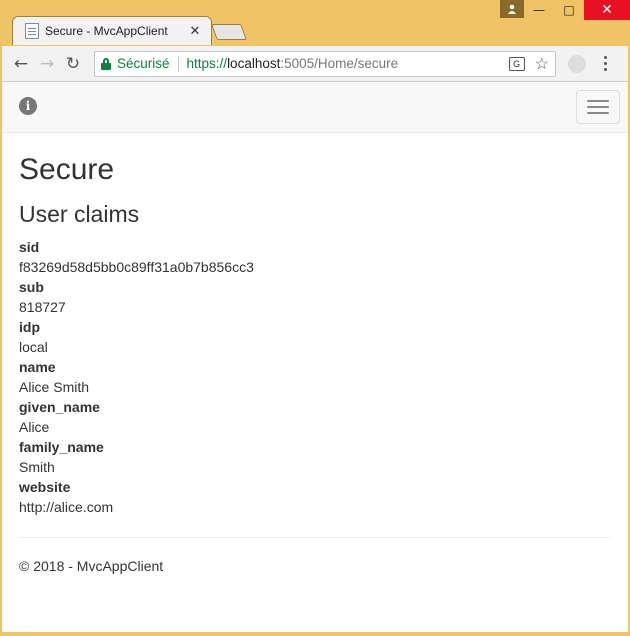 This screenshot has height=636, width=630. What do you see at coordinates (61, 447) in the screenshot?
I see `claim-type: family_name` at bounding box center [61, 447].